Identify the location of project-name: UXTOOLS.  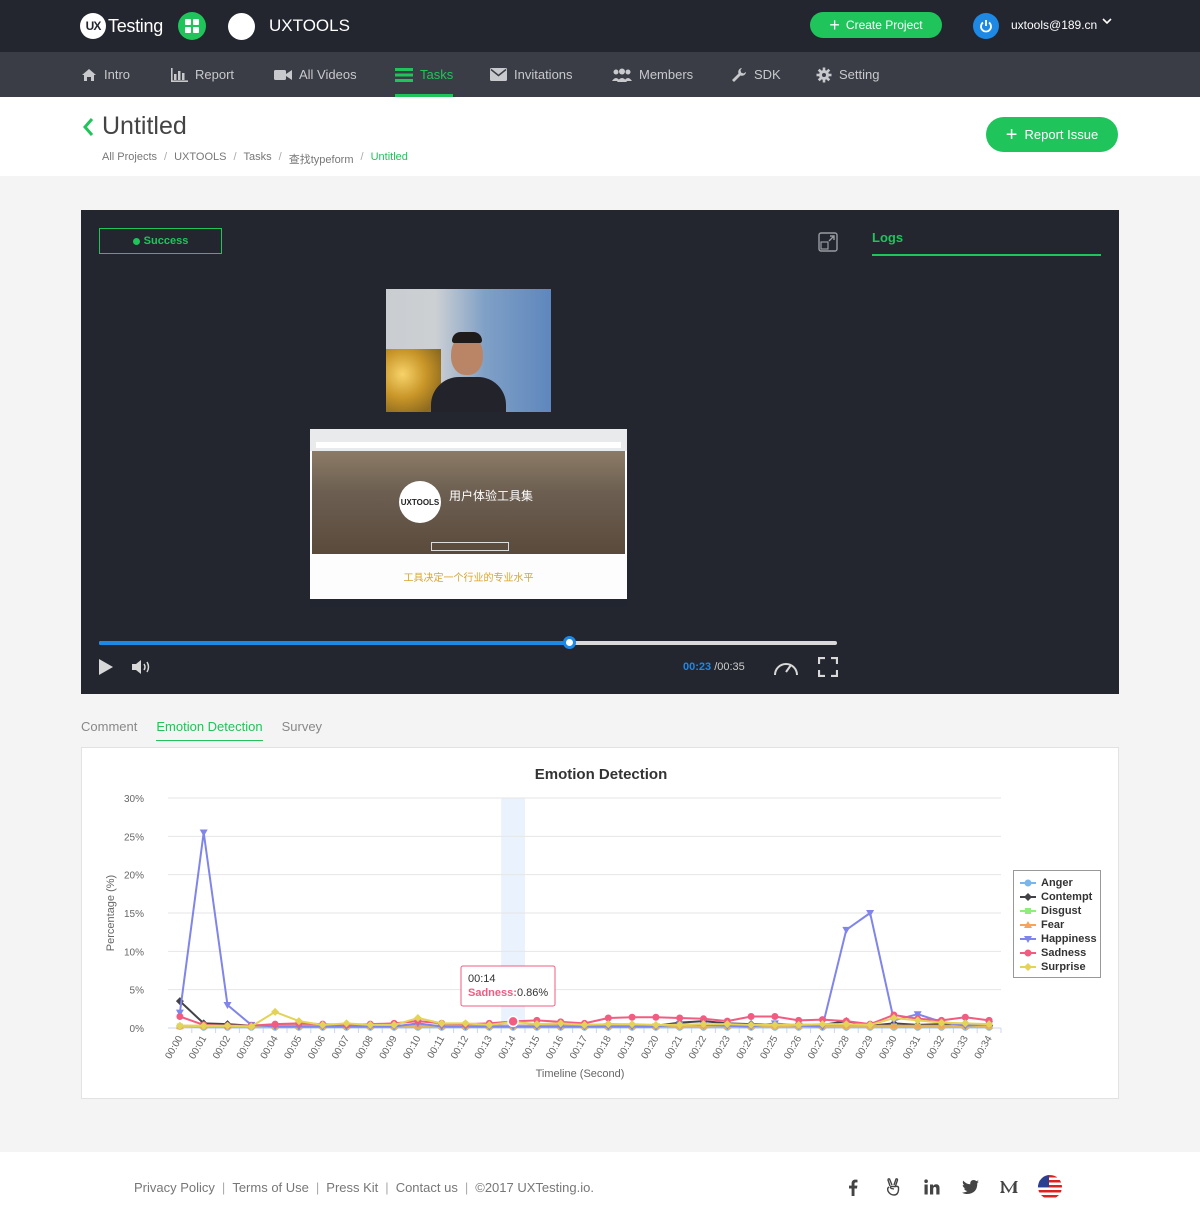
(309, 26).